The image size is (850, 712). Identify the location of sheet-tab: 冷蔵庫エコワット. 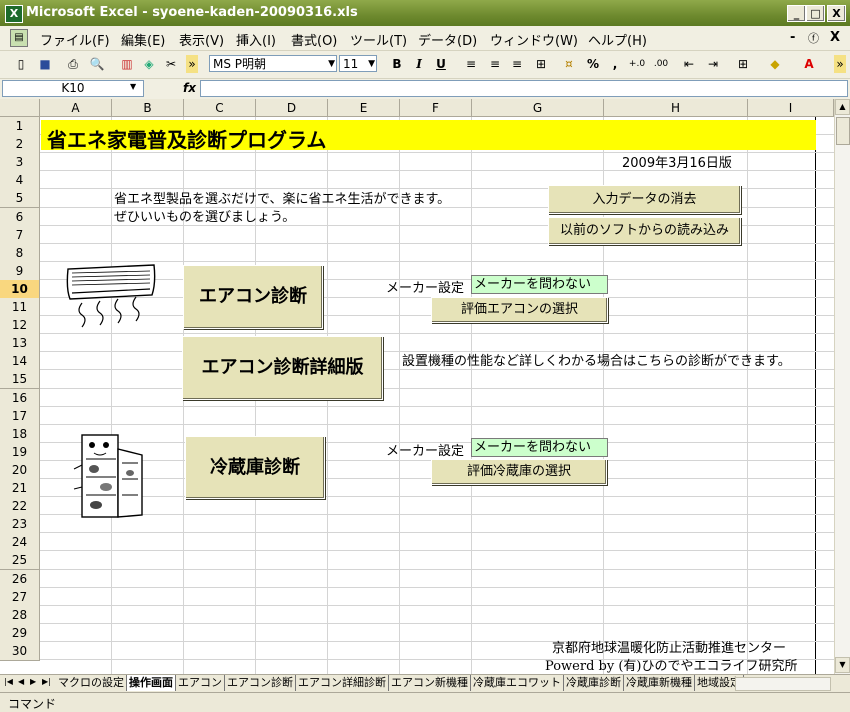
(517, 683).